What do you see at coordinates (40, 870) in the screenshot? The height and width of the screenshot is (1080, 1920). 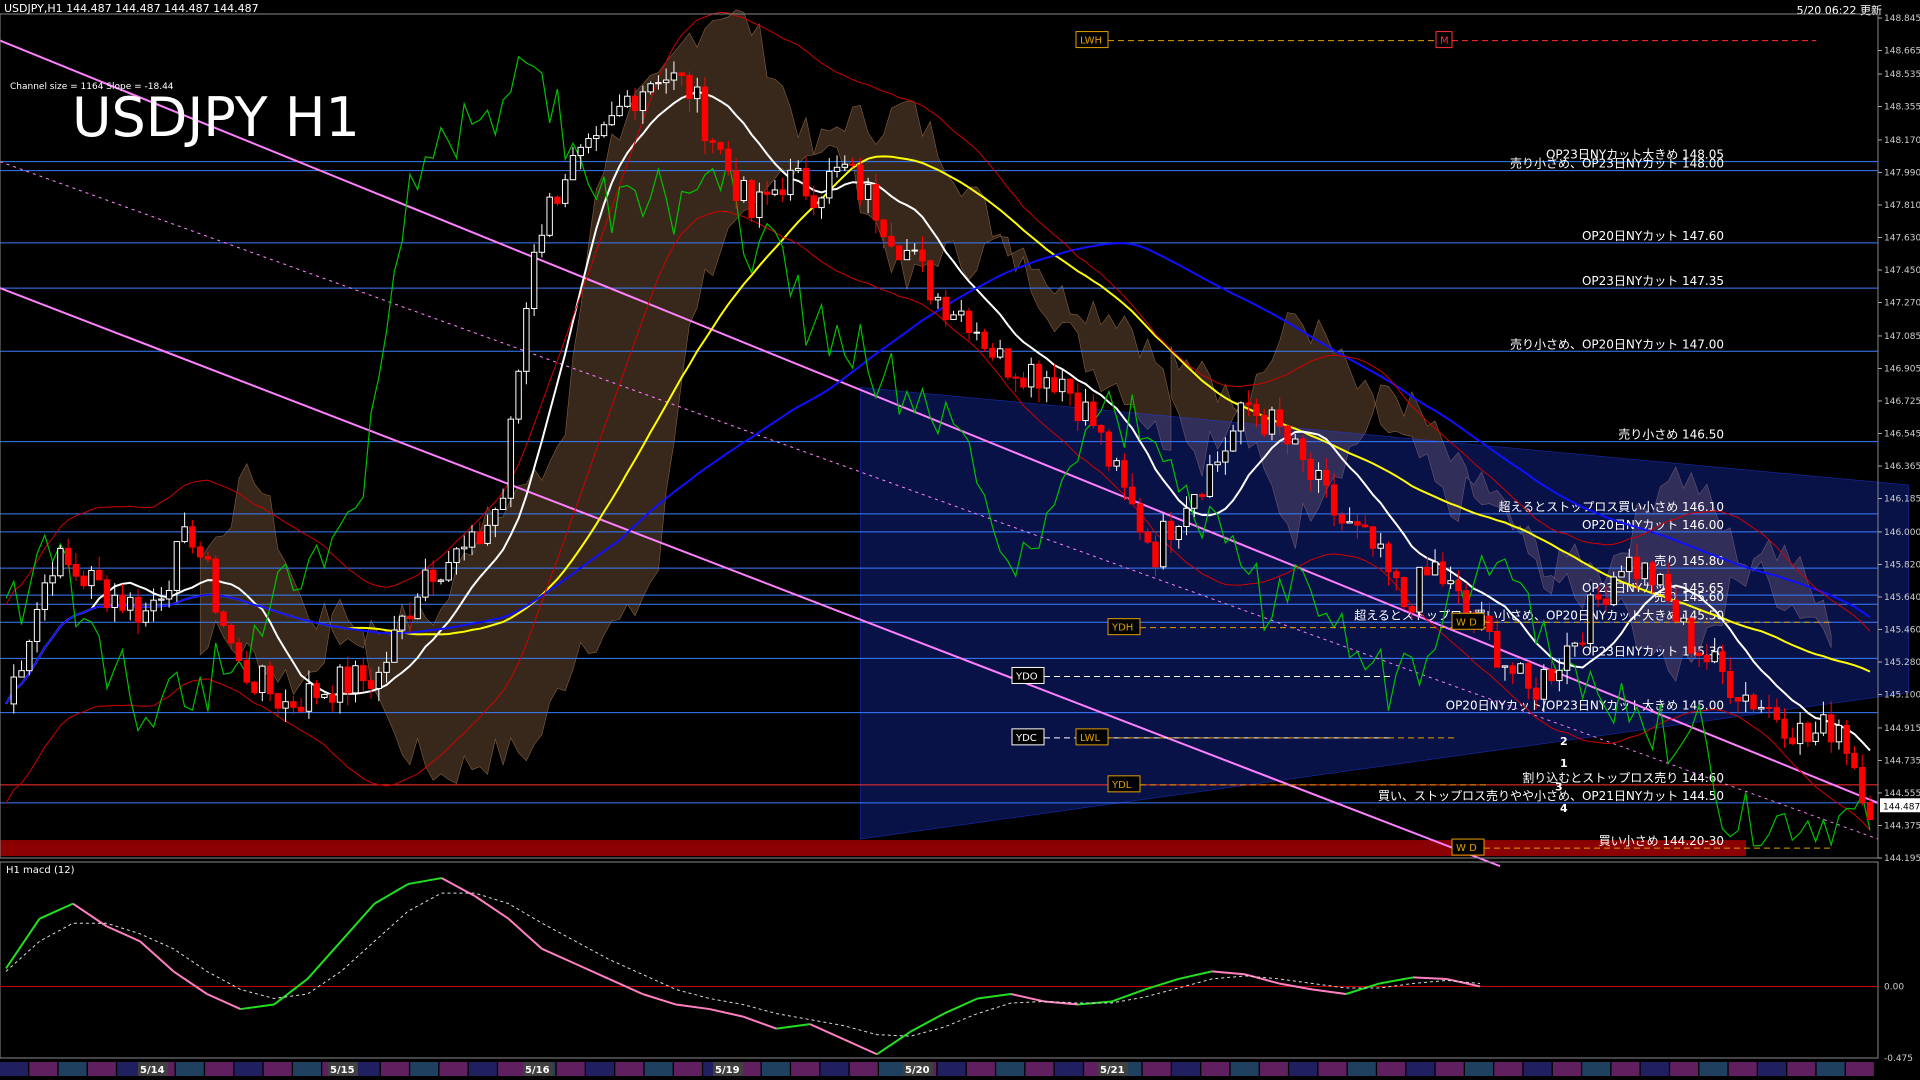 I see `macd-title: H1 macd (12)` at bounding box center [40, 870].